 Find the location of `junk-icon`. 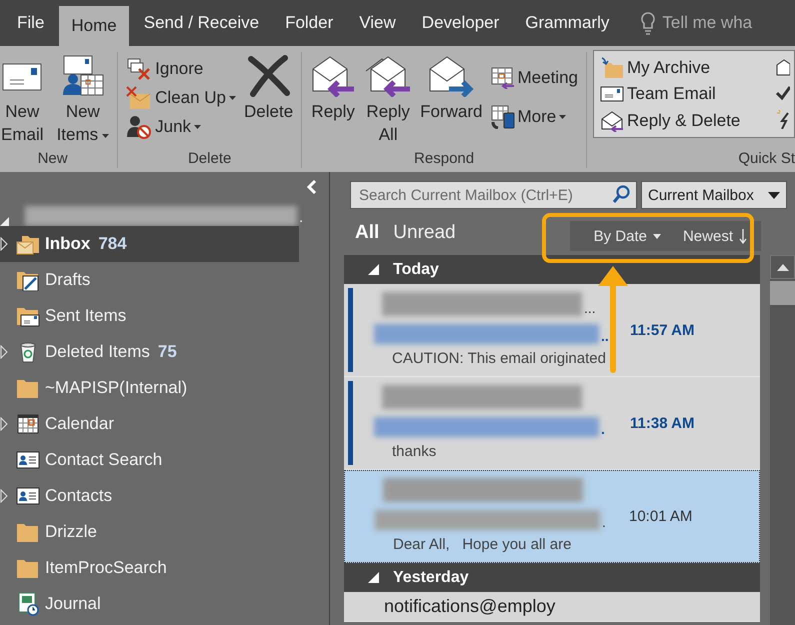

junk-icon is located at coordinates (139, 127).